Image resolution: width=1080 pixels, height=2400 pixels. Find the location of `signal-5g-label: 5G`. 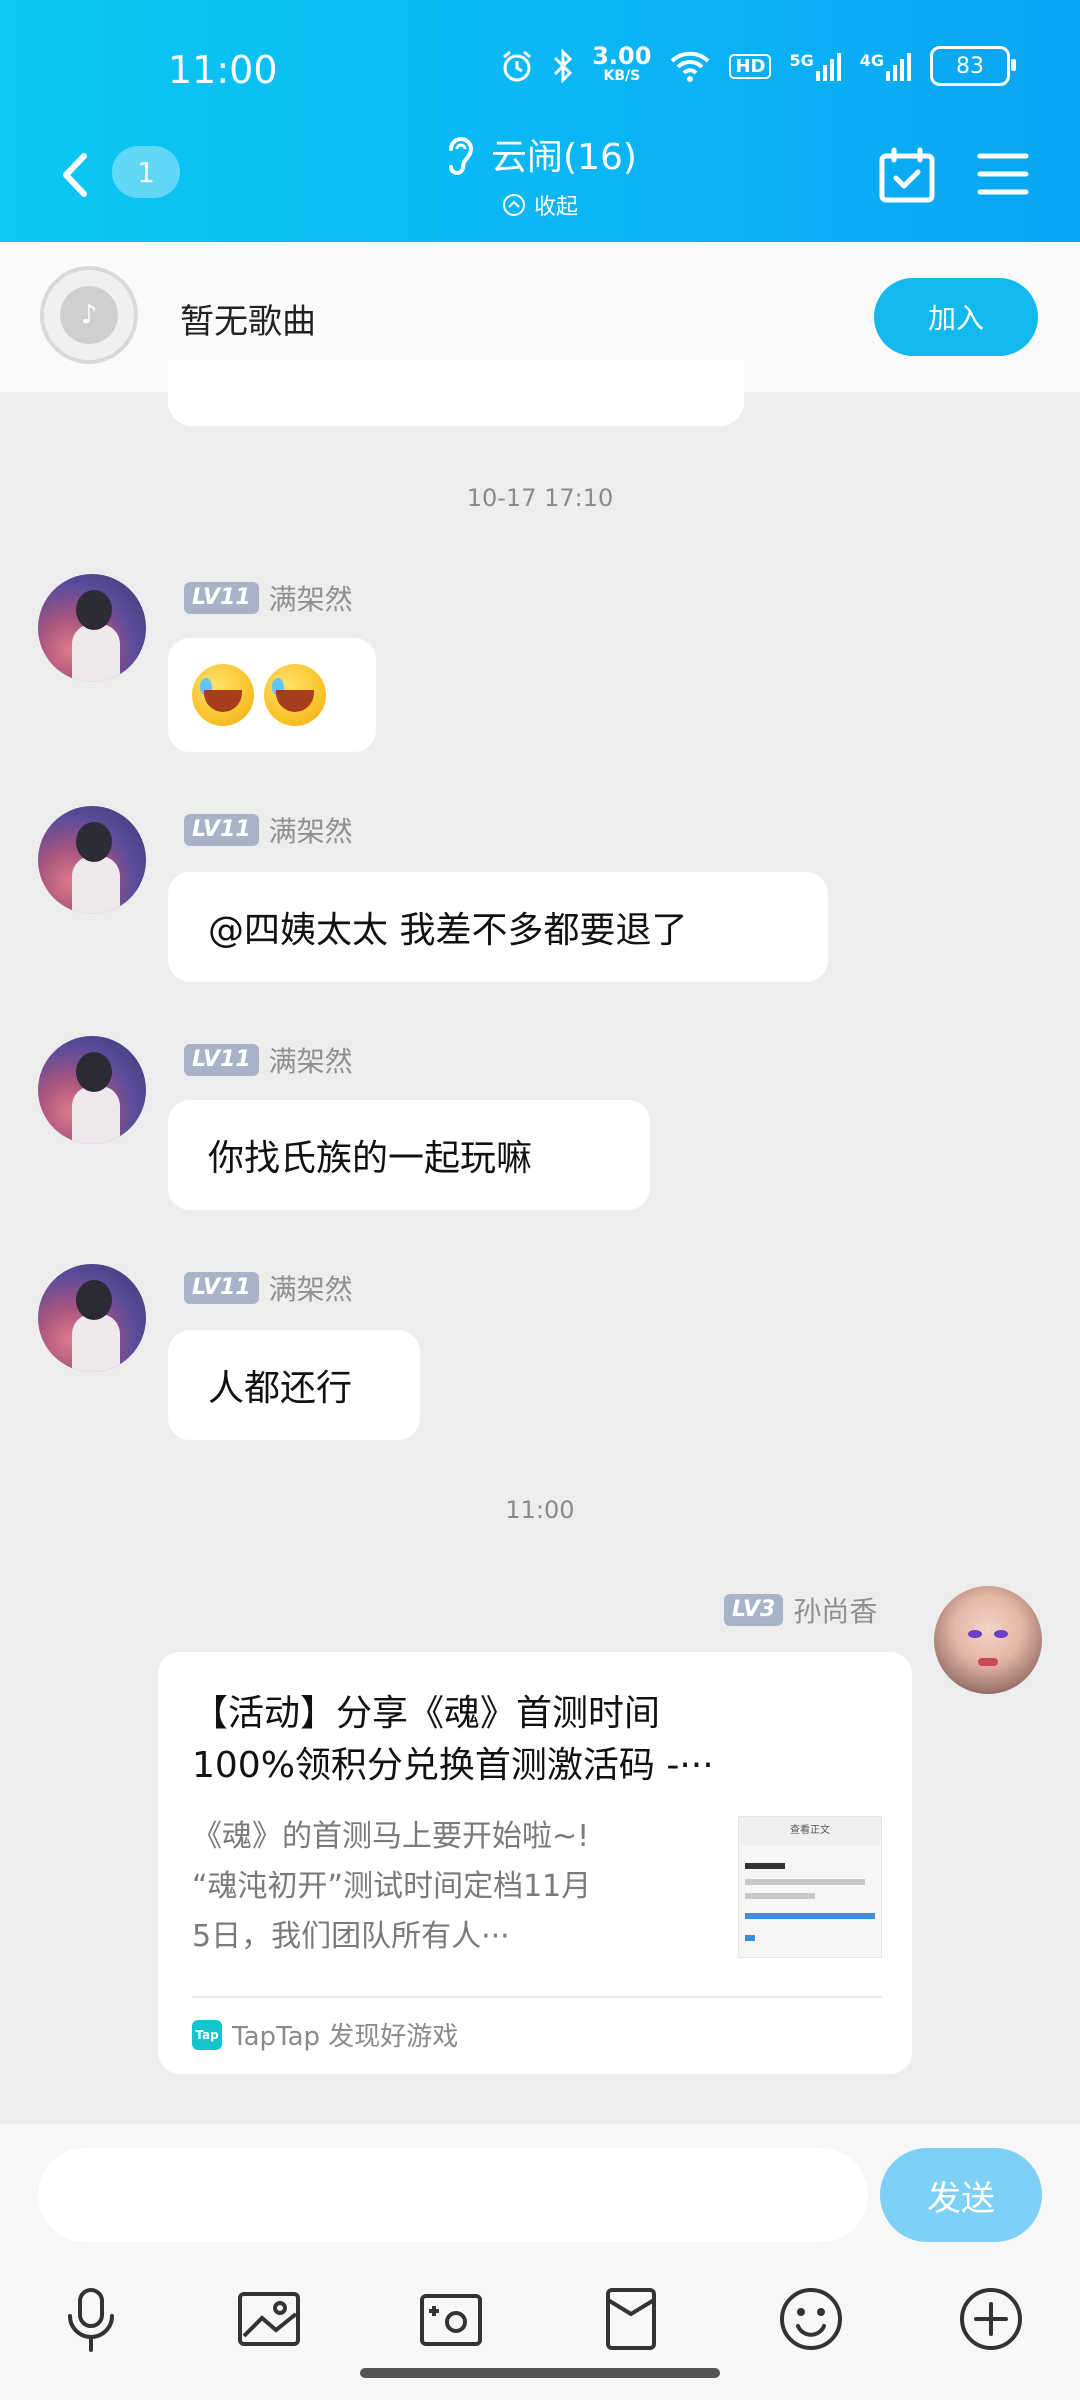

signal-5g-label: 5G is located at coordinates (801, 60).